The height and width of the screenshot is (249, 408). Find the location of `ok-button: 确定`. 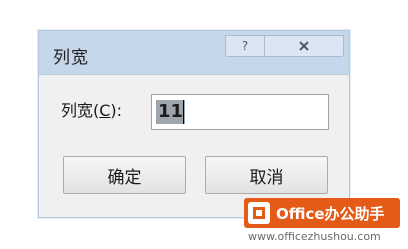

ok-button: 确定 is located at coordinates (124, 175).